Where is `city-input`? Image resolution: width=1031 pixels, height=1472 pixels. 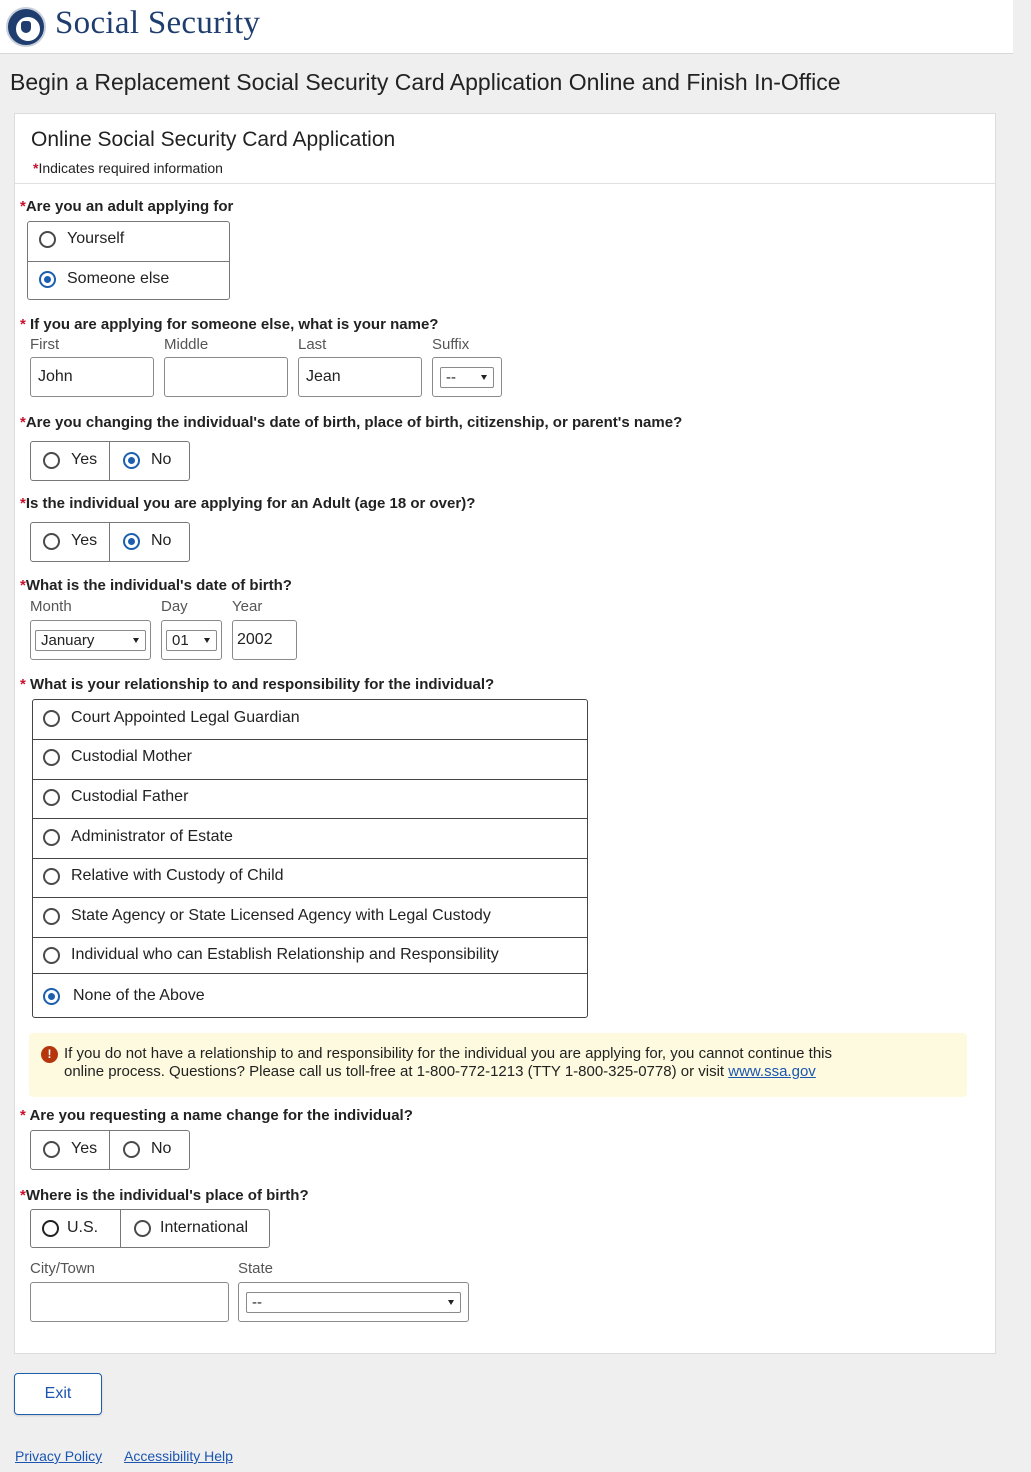 city-input is located at coordinates (129, 1302).